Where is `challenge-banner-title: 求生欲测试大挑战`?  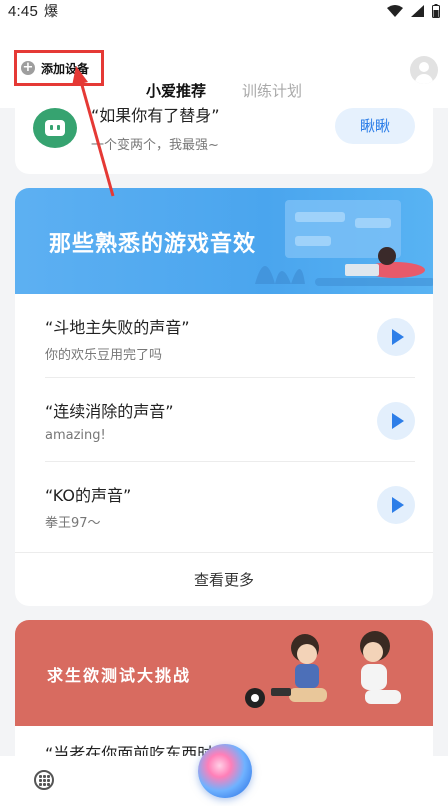
challenge-banner-title: 求生欲测试大挑战 is located at coordinates (119, 675).